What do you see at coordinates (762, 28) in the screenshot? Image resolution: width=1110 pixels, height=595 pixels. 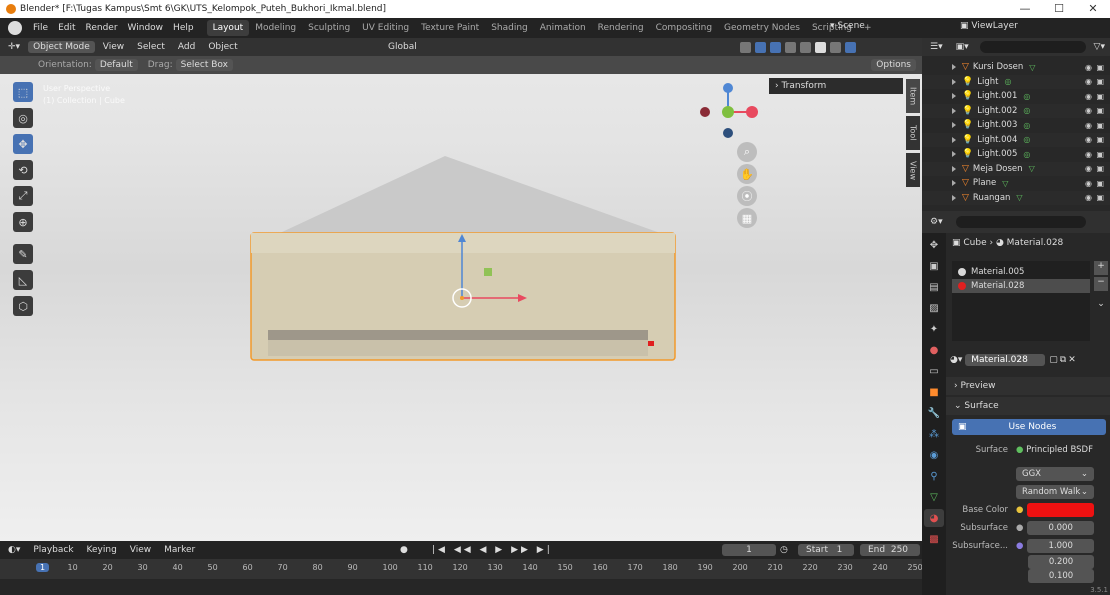 I see `tab-geometry-nodes: Geometry Nodes` at bounding box center [762, 28].